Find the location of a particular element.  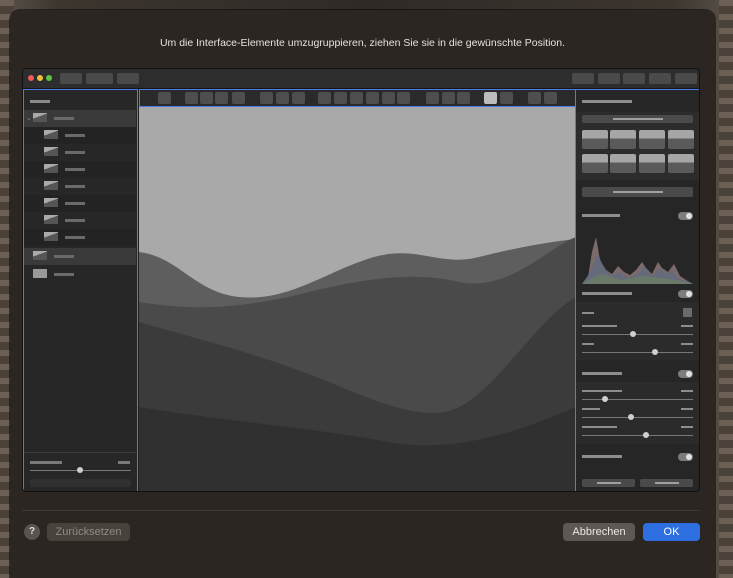

tool-bar-group is located at coordinates (357, 98).